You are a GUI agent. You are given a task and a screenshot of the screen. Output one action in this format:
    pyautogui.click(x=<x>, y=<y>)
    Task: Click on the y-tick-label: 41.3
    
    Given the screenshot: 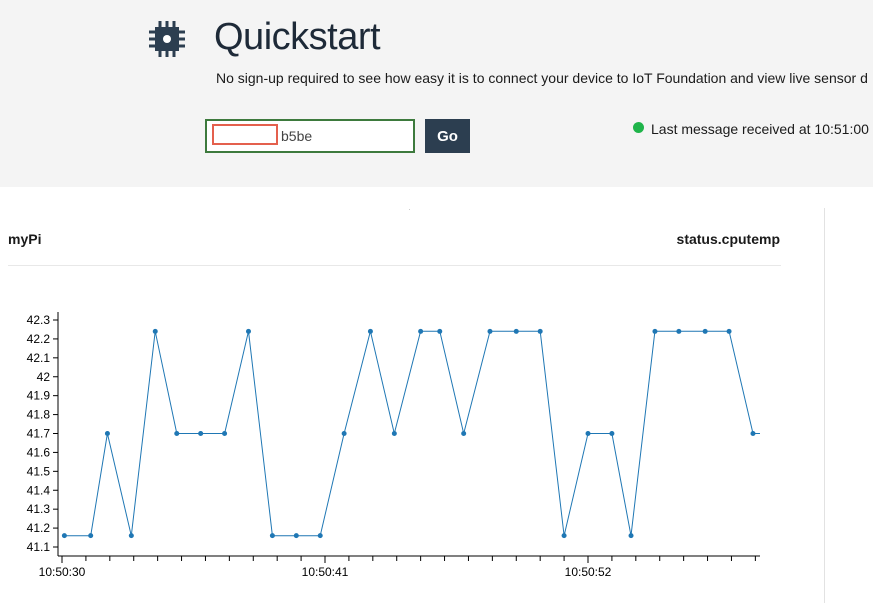 What is the action you would take?
    pyautogui.click(x=39, y=509)
    